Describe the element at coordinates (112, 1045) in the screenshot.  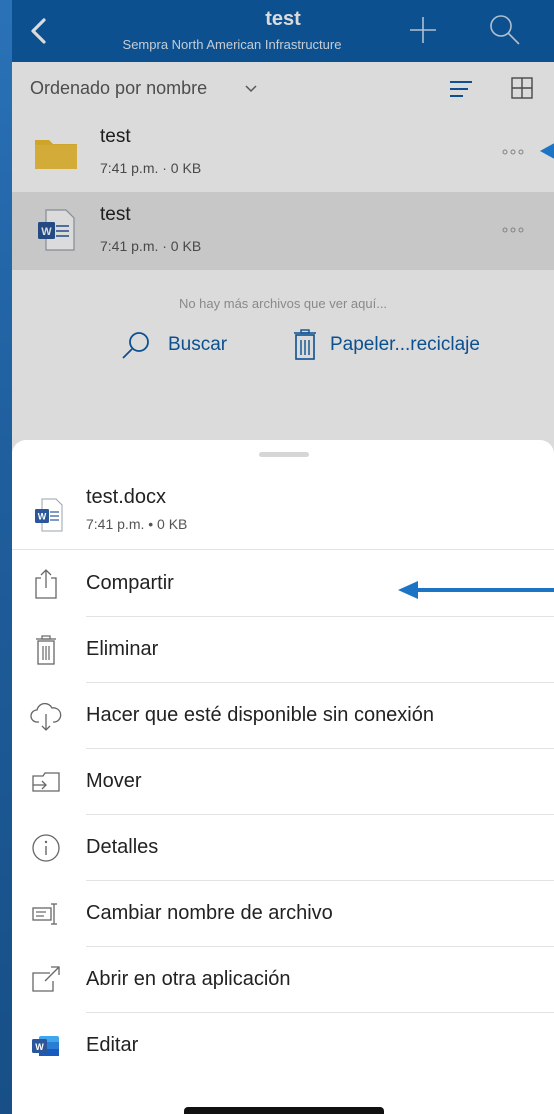
I see `action-label: Editar` at that location.